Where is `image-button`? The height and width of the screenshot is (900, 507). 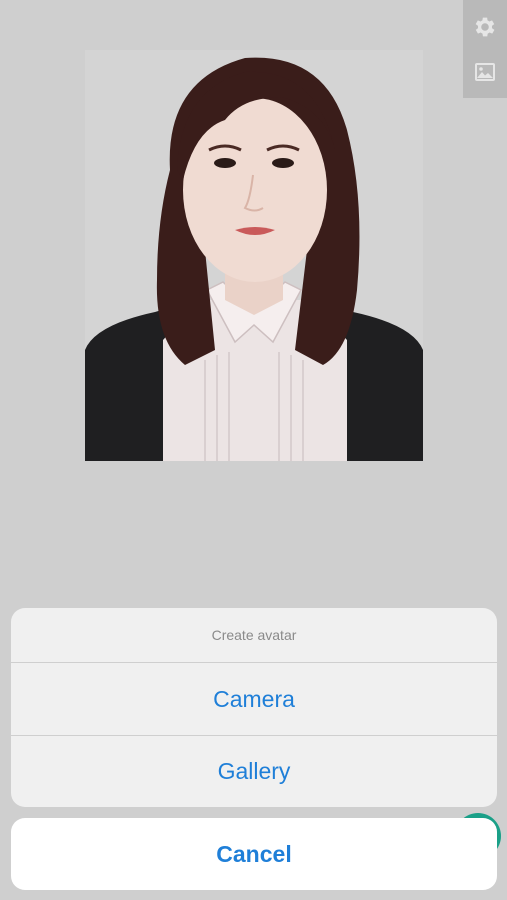
image-button is located at coordinates (485, 72).